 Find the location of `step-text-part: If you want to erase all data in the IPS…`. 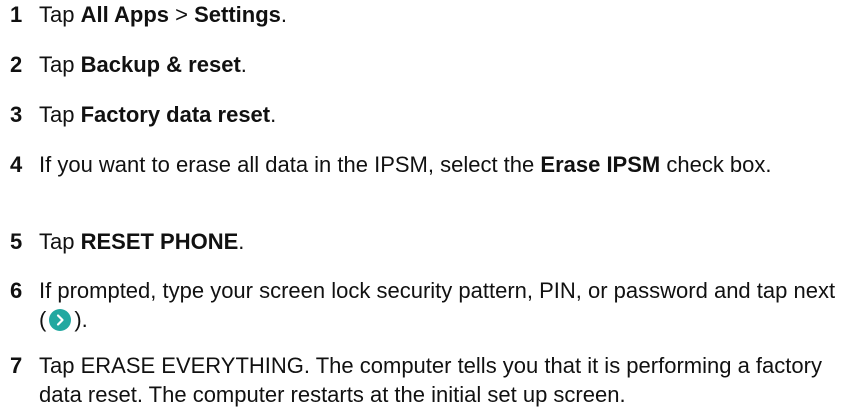

step-text-part: If you want to erase all data in the IPS… is located at coordinates (290, 164).